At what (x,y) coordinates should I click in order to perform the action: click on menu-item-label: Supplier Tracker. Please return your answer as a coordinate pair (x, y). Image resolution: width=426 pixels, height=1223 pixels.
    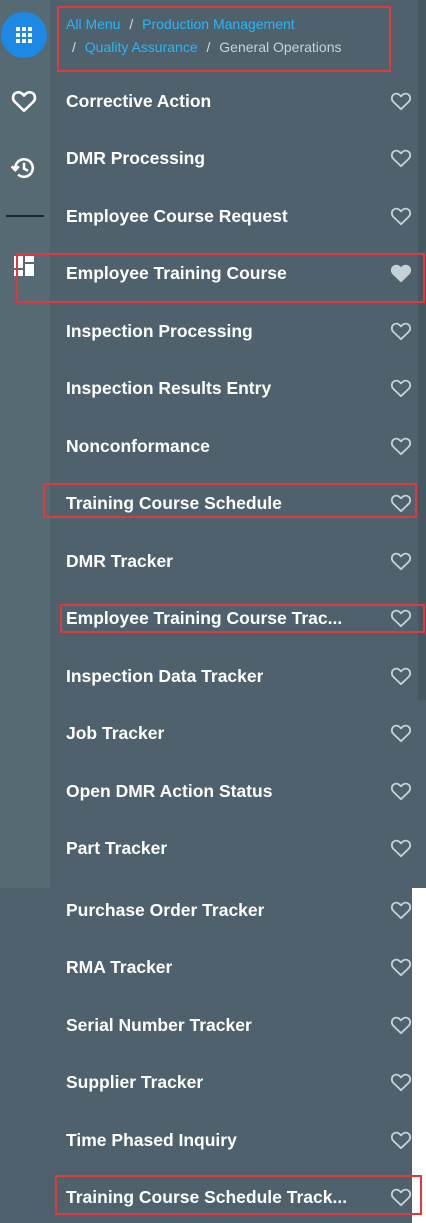
    Looking at the image, I should click on (135, 1081).